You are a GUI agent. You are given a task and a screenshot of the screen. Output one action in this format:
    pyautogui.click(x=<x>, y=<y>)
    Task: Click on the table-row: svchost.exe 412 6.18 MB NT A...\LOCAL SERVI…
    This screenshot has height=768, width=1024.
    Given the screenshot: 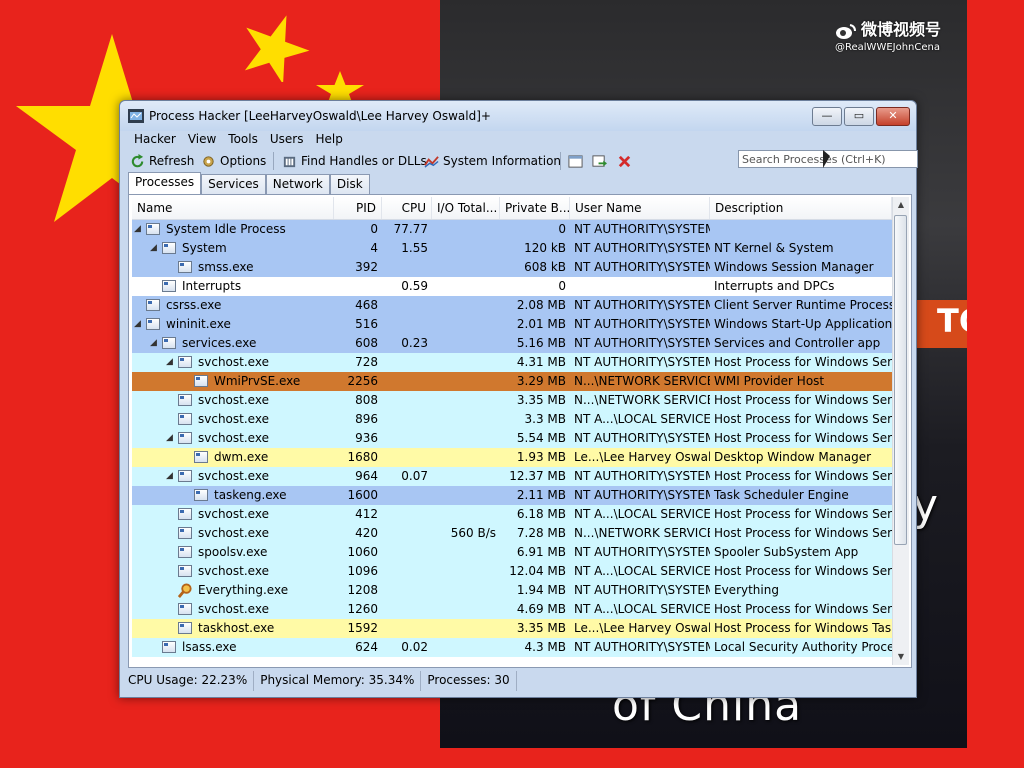 What is the action you would take?
    pyautogui.click(x=512, y=514)
    